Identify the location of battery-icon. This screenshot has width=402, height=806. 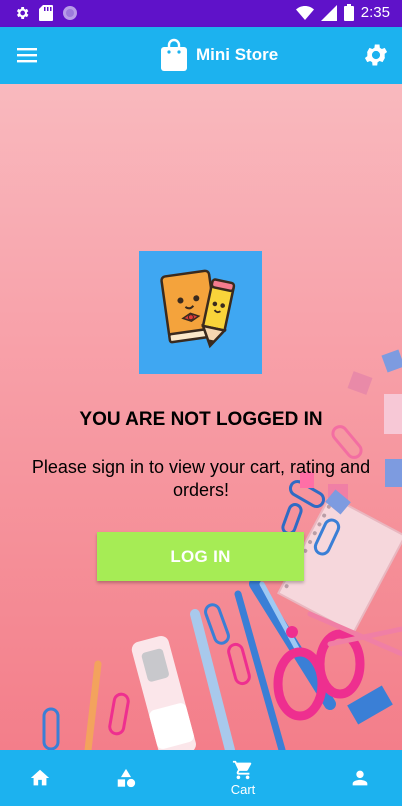
(348, 12).